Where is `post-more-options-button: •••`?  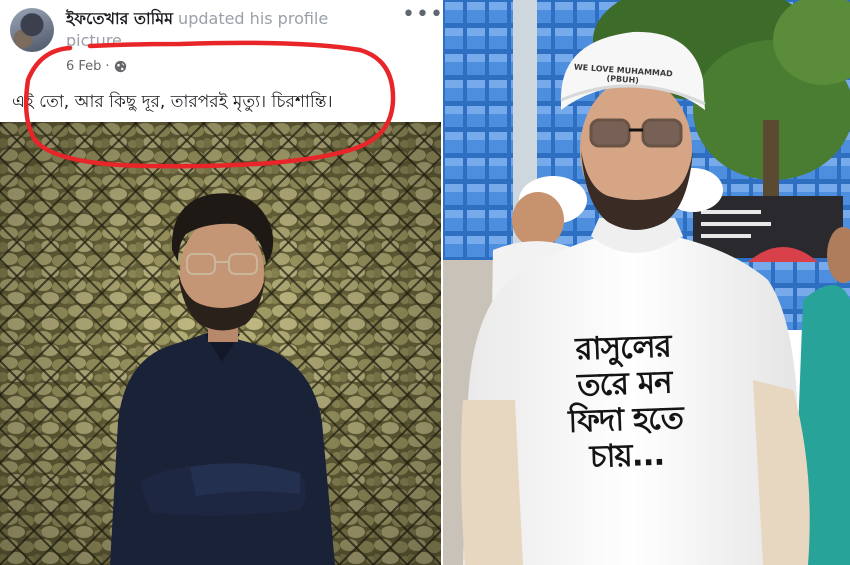
post-more-options-button: ••• is located at coordinates (422, 17).